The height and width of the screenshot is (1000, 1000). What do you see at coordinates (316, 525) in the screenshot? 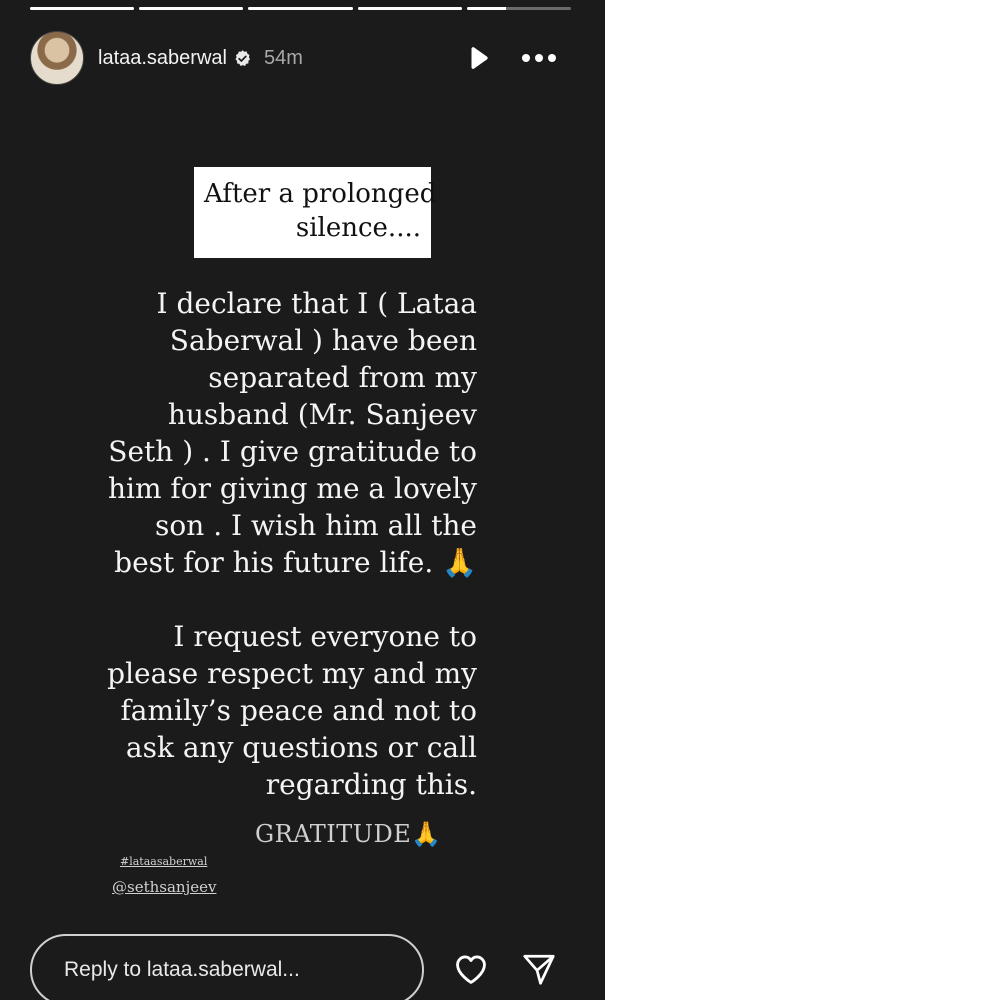
I see `statement-line: son . I wish him all the` at bounding box center [316, 525].